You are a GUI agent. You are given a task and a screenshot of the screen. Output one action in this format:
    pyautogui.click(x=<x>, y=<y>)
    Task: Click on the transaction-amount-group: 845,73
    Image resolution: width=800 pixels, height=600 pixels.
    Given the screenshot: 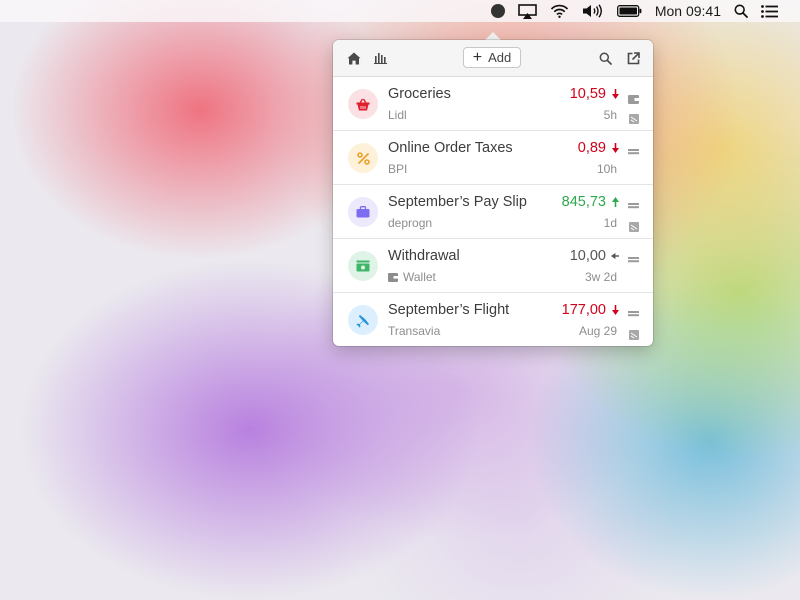 What is the action you would take?
    pyautogui.click(x=590, y=202)
    